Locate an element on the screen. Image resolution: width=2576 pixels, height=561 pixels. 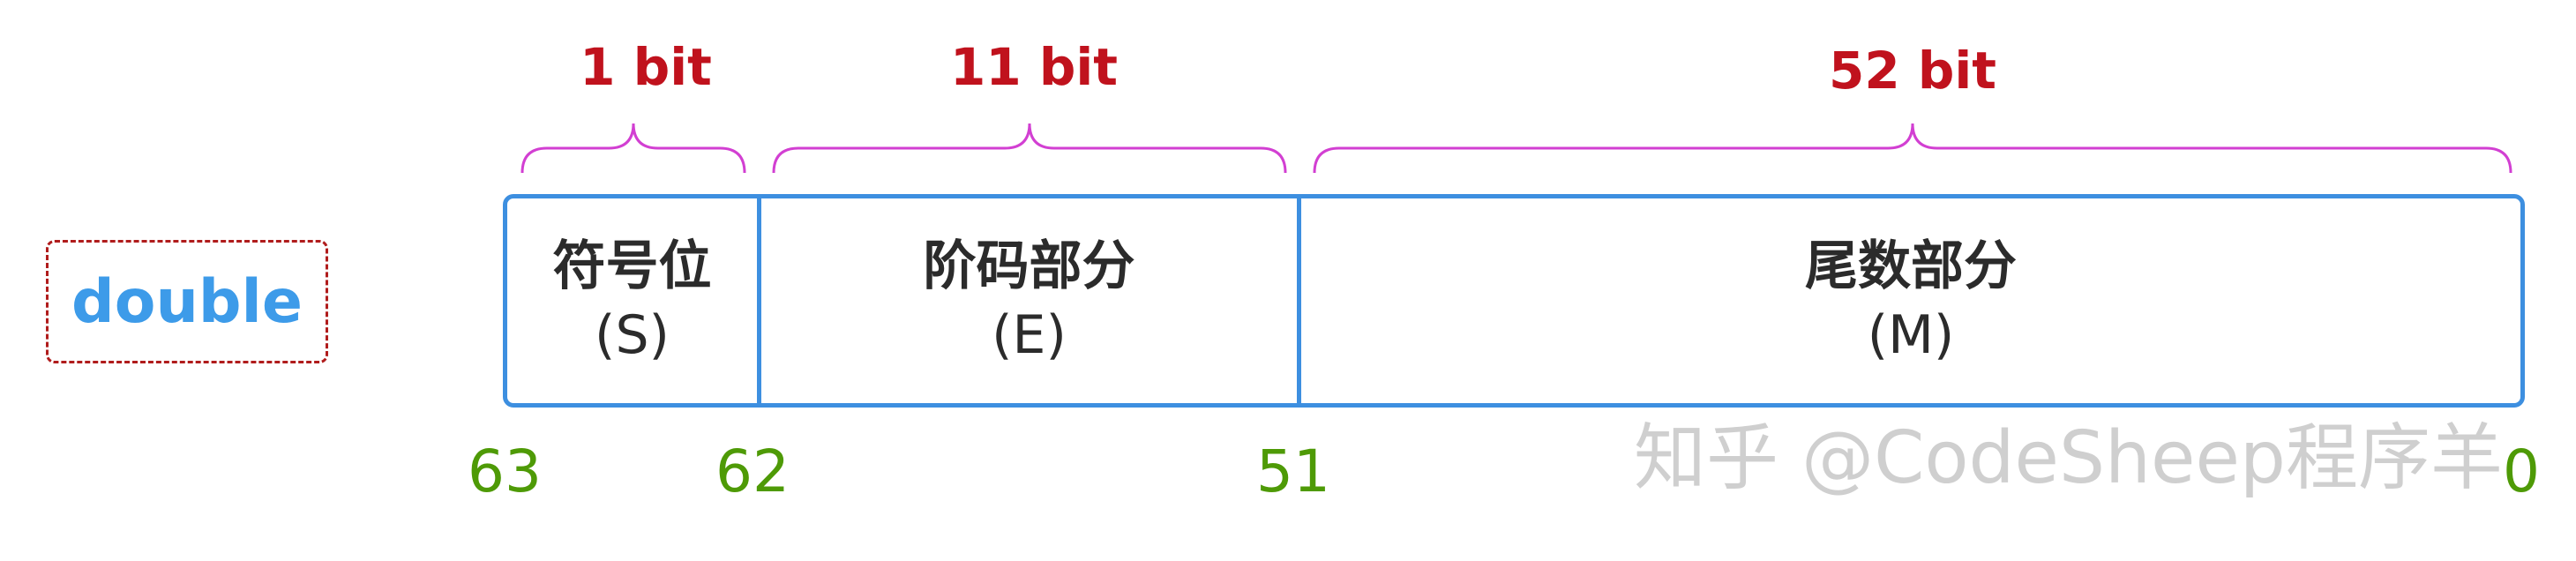
brace-exponent is located at coordinates (1030, 148).